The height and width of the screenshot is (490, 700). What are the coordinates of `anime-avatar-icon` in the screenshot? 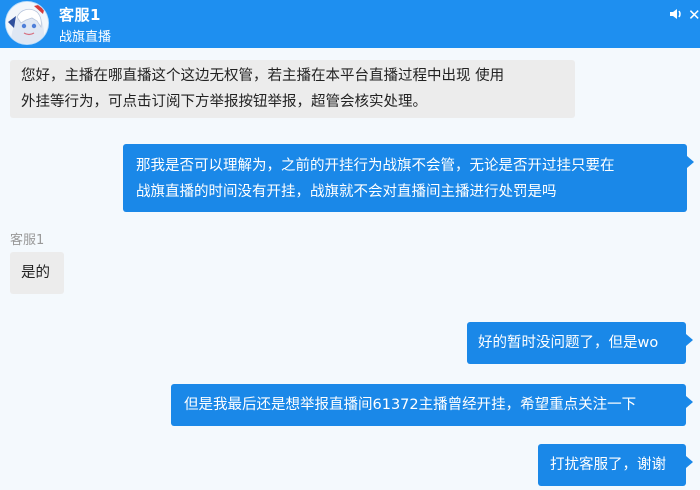 It's located at (27, 23).